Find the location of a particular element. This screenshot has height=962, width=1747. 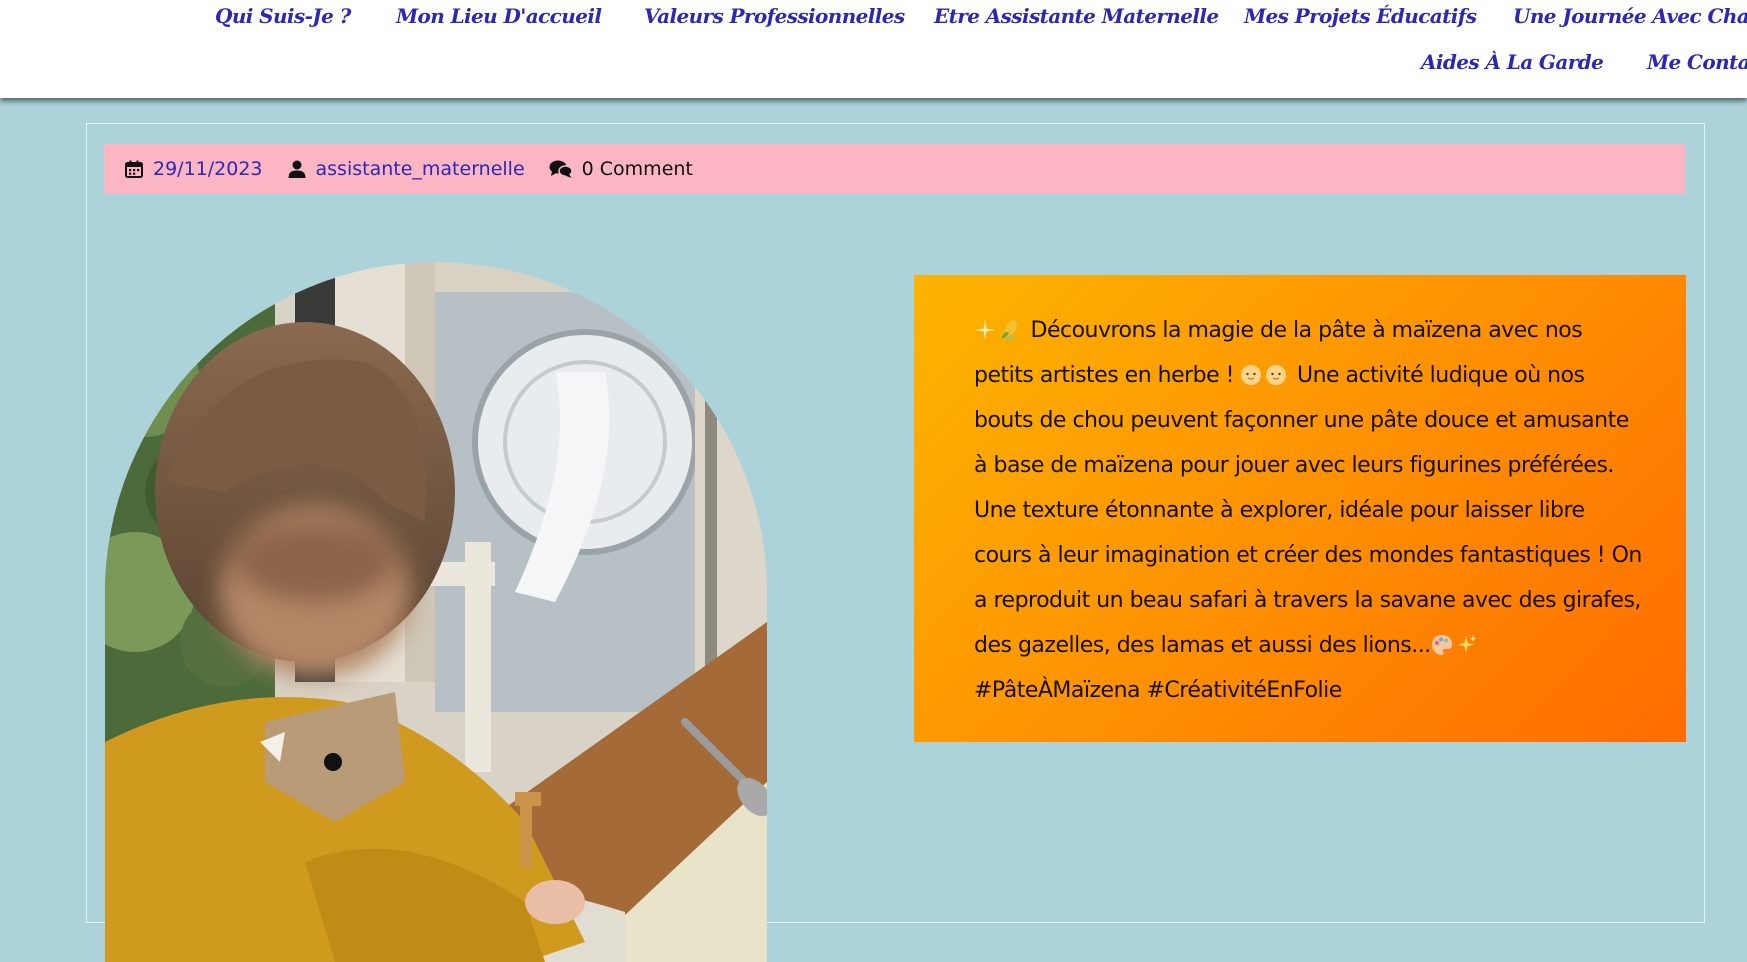

post-comments: 0 Comment is located at coordinates (621, 169).